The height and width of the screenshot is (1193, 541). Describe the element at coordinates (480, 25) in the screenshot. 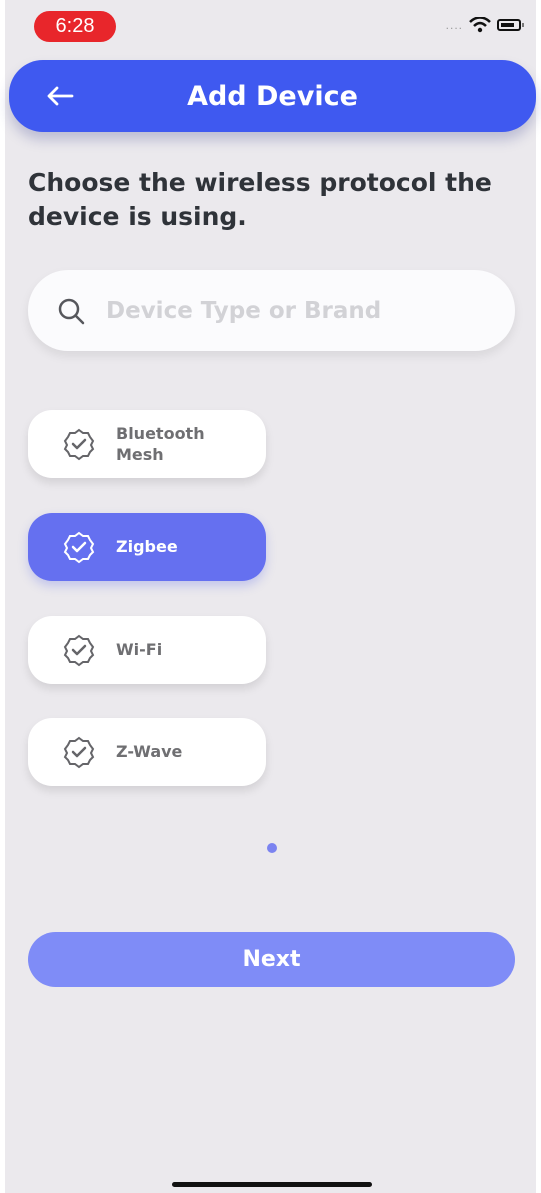

I see `wifi-icon` at that location.